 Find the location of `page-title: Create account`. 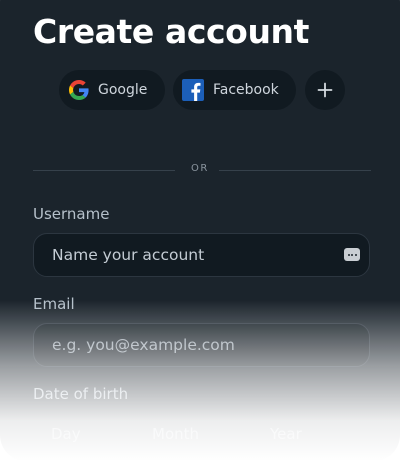

page-title: Create account is located at coordinates (171, 31).